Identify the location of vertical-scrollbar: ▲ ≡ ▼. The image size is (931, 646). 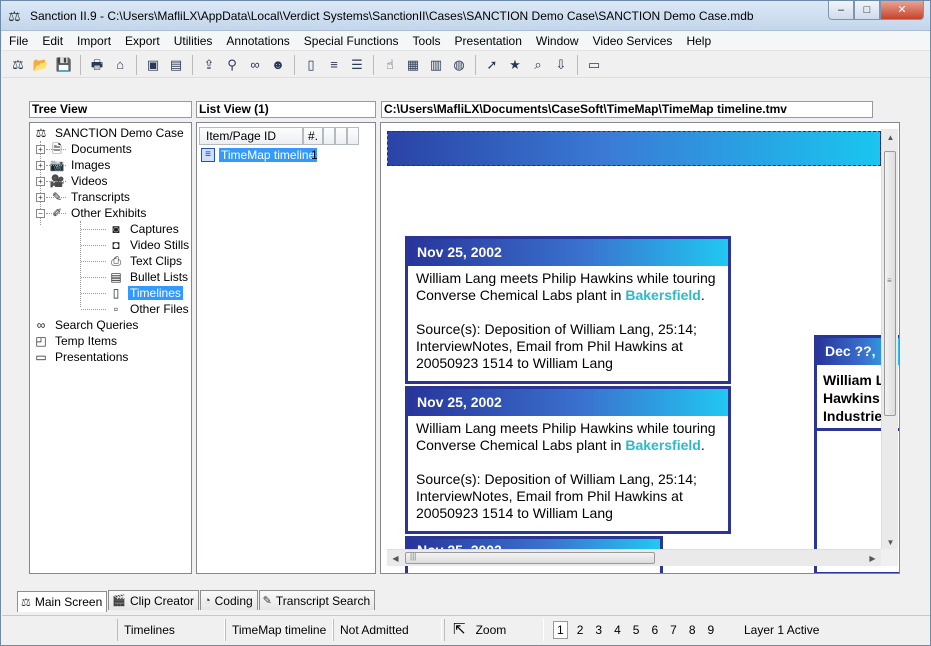
(889, 340).